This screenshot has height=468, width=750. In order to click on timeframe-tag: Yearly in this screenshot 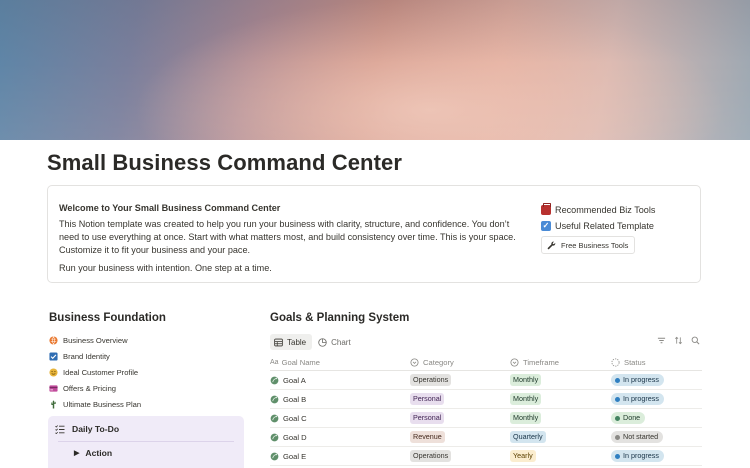, I will do `click(523, 456)`.